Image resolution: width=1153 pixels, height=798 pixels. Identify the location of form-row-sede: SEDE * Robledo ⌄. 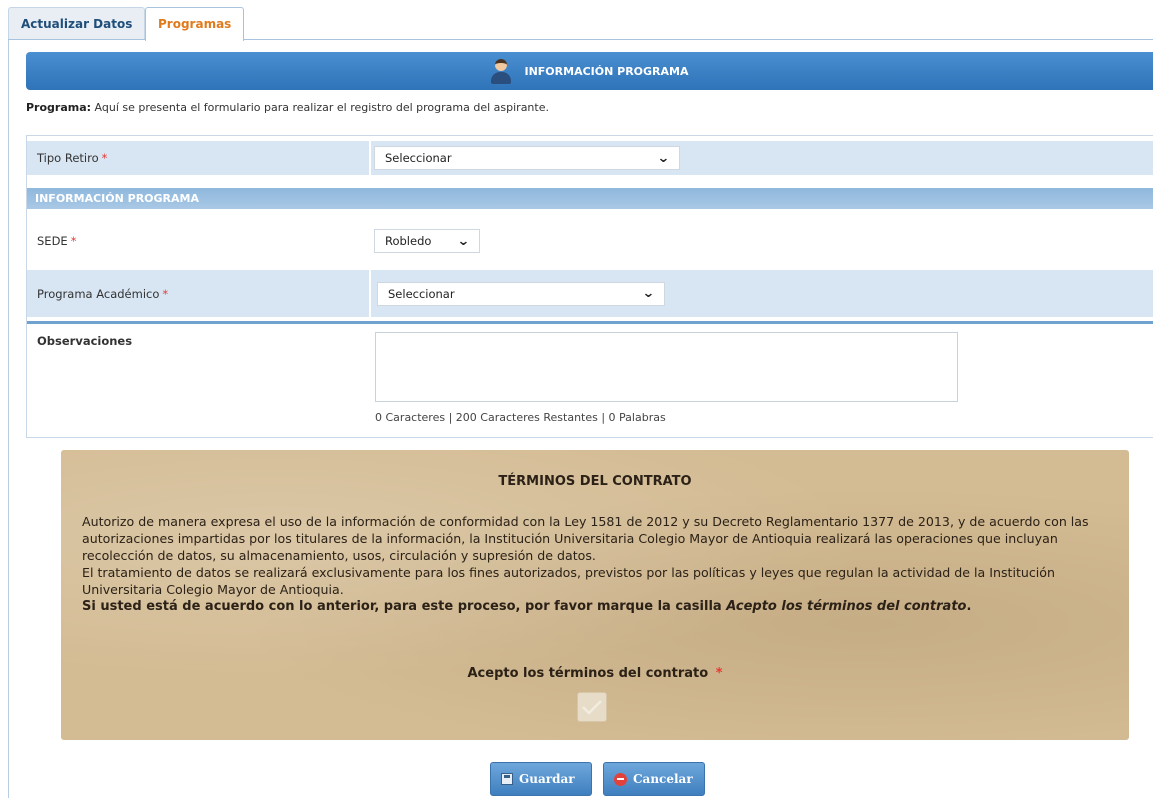
(590, 241).